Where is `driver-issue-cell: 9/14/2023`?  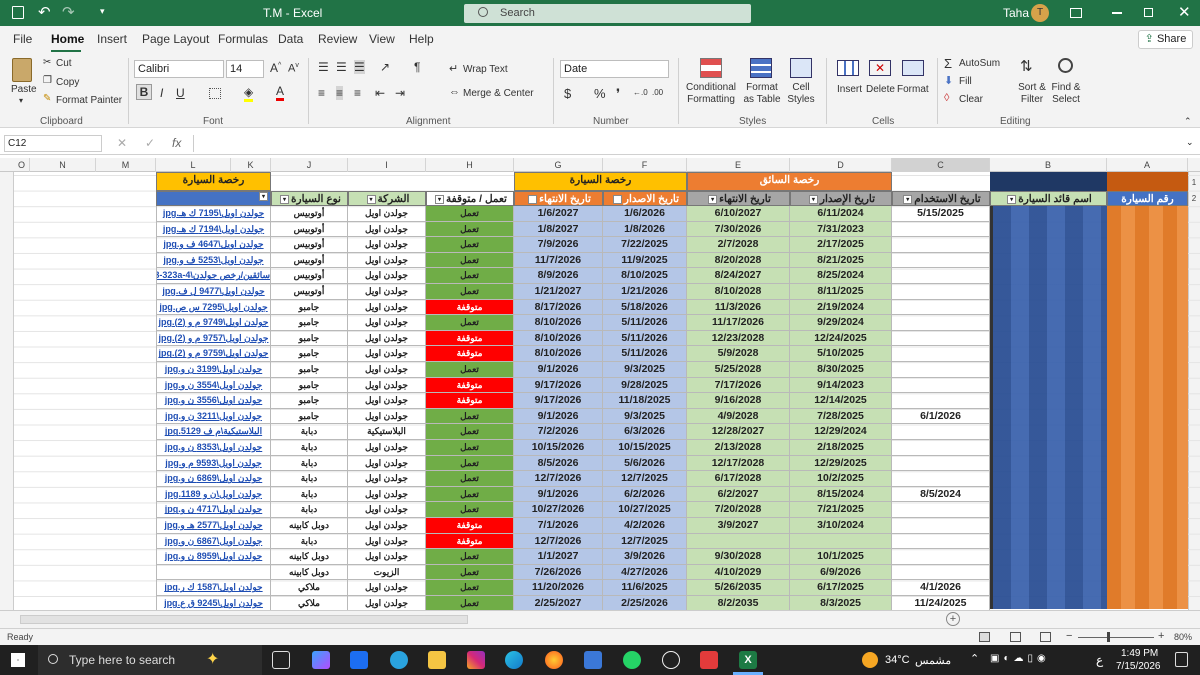 driver-issue-cell: 9/14/2023 is located at coordinates (841, 385).